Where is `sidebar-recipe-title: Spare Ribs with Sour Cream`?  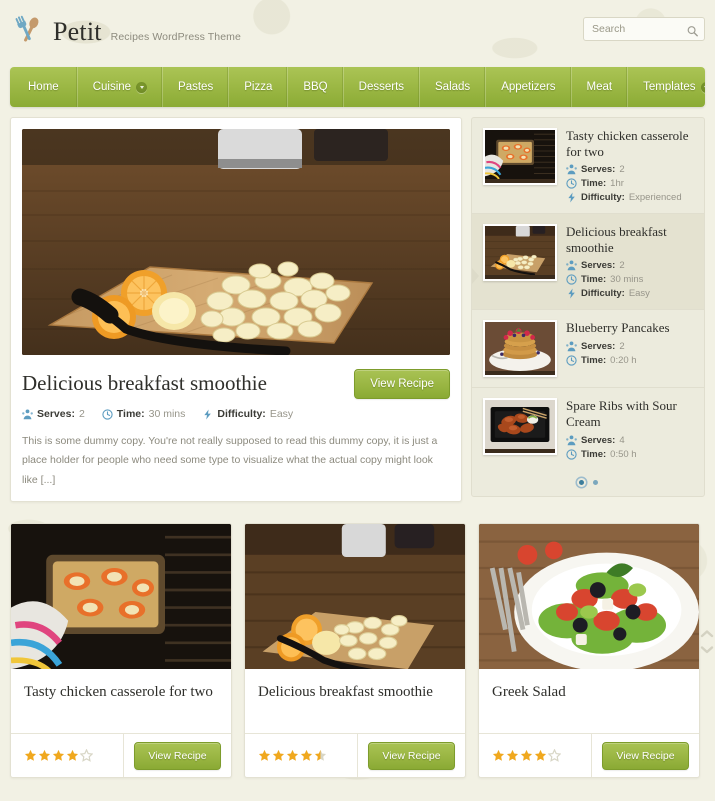
sidebar-recipe-title: Spare Ribs with Sour Cream is located at coordinates (621, 413).